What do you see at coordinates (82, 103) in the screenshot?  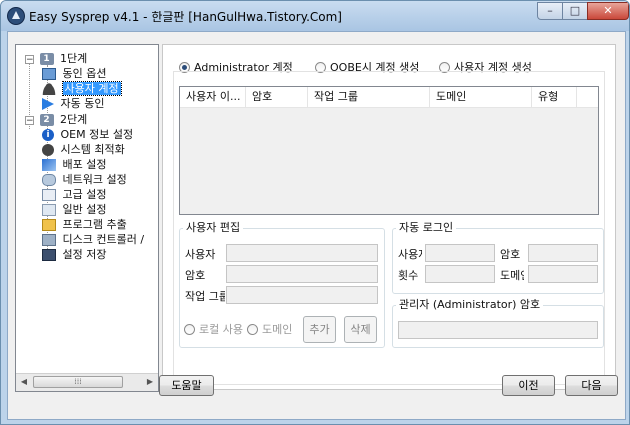 I see `tree-item-label: 자동 동인` at bounding box center [82, 103].